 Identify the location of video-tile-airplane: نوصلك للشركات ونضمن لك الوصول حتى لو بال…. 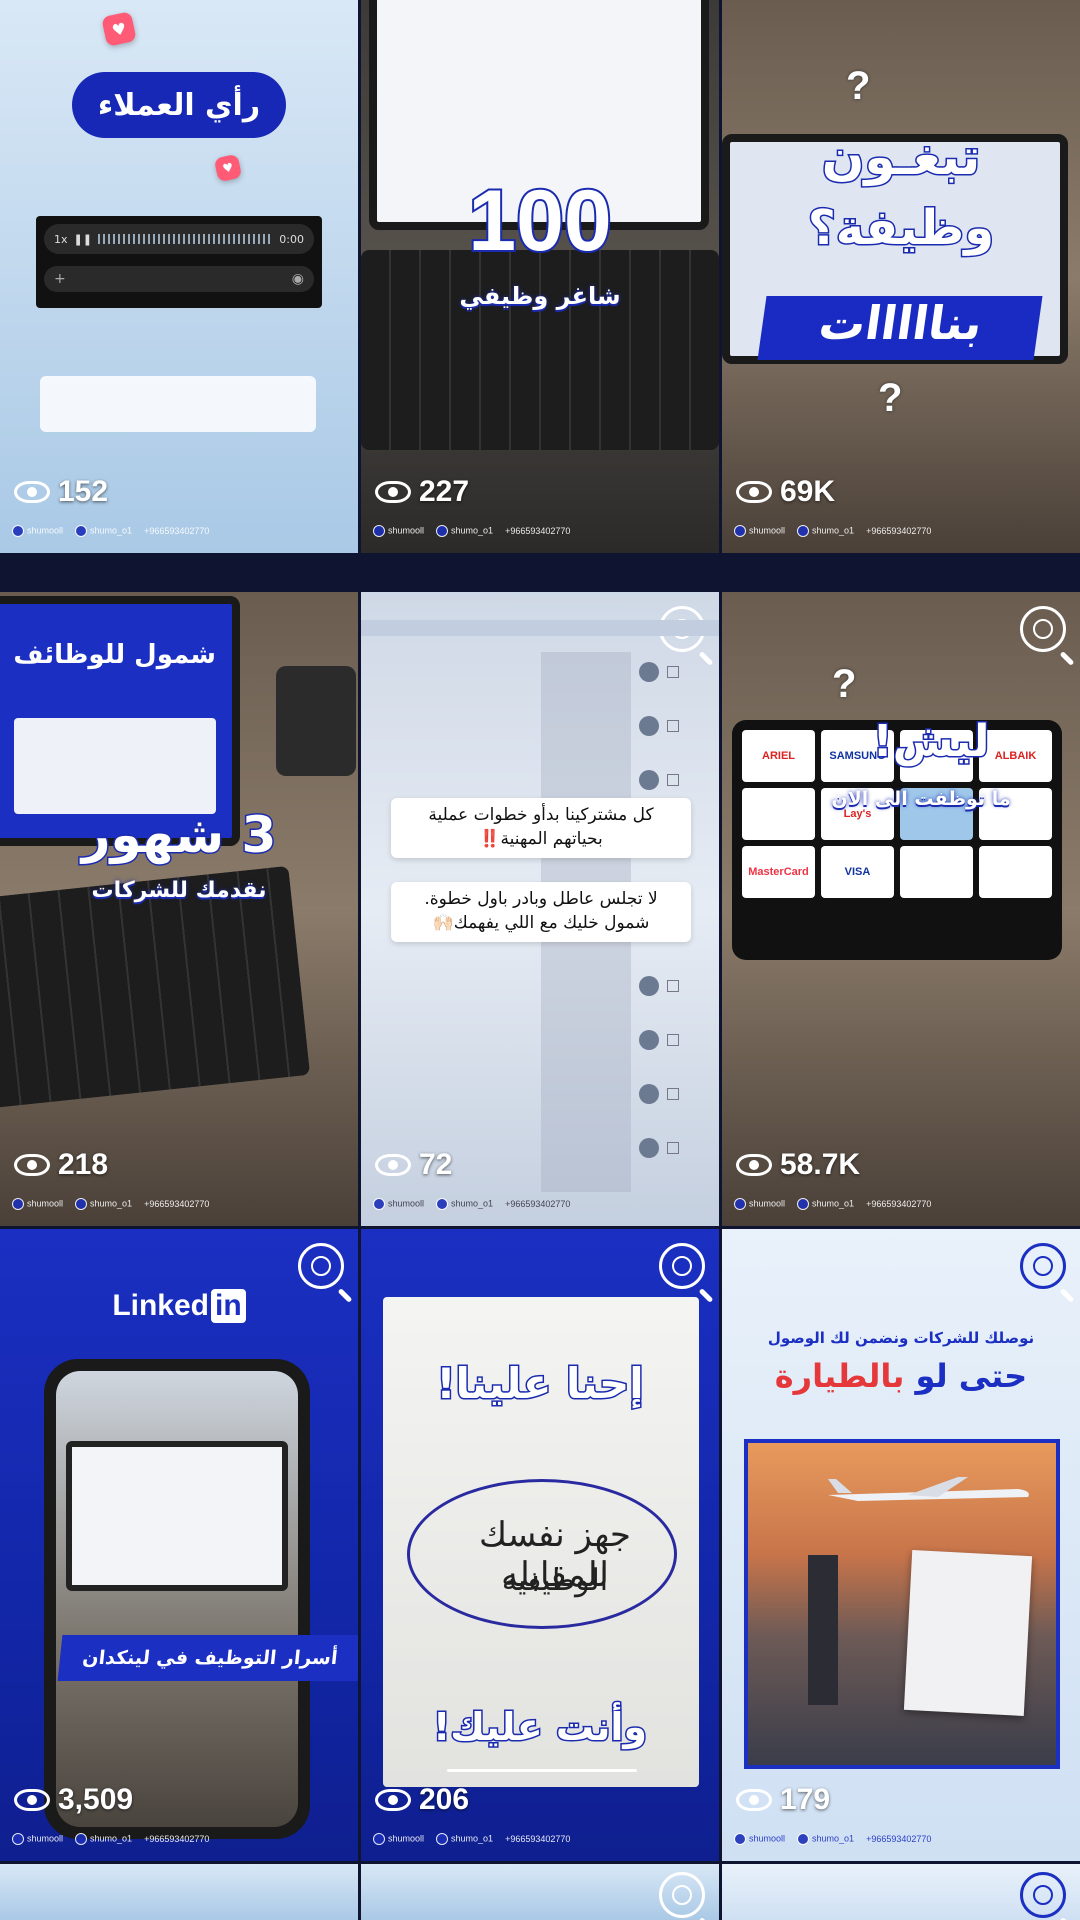
(901, 1545).